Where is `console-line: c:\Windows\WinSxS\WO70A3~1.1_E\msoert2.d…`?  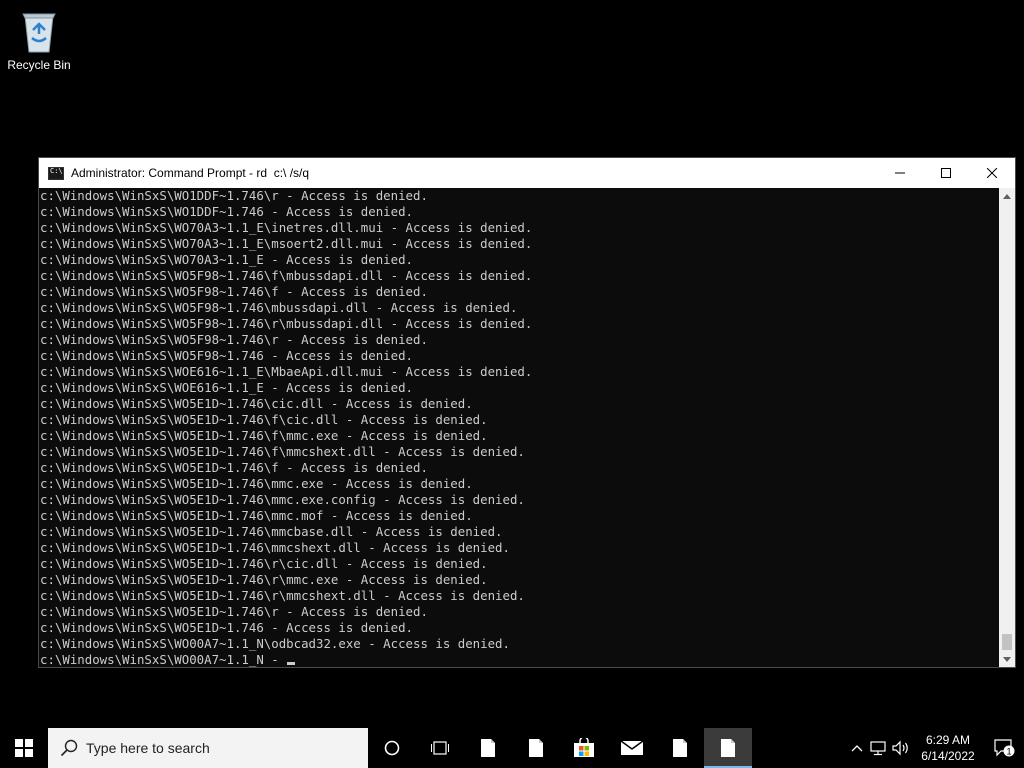 console-line: c:\Windows\WinSxS\WO70A3~1.1_E\msoert2.d… is located at coordinates (286, 243).